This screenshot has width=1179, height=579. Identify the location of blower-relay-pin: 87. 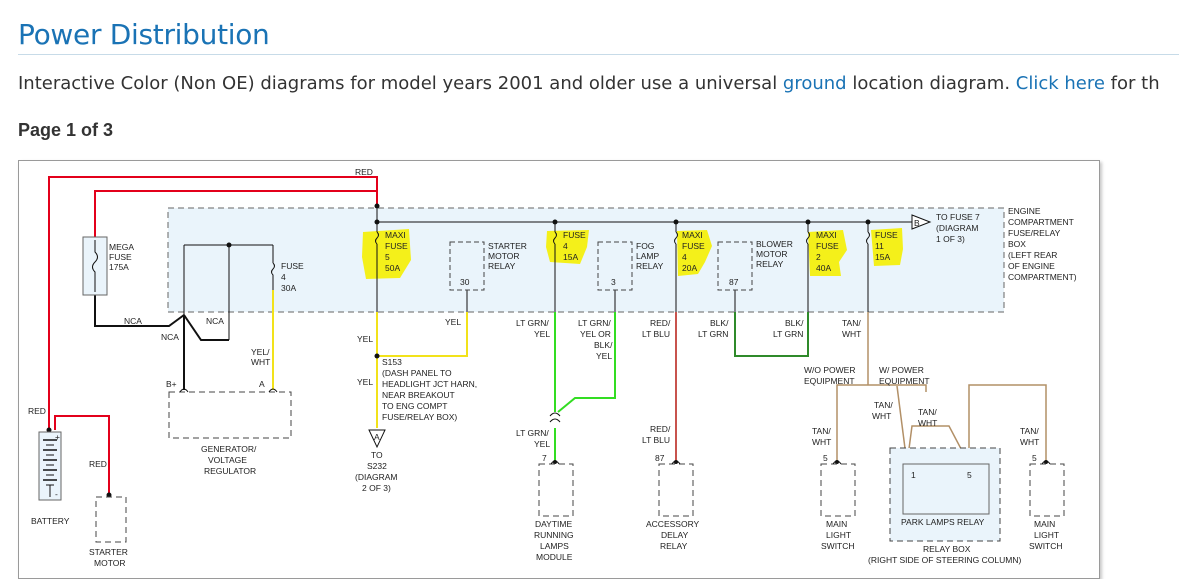
(734, 282).